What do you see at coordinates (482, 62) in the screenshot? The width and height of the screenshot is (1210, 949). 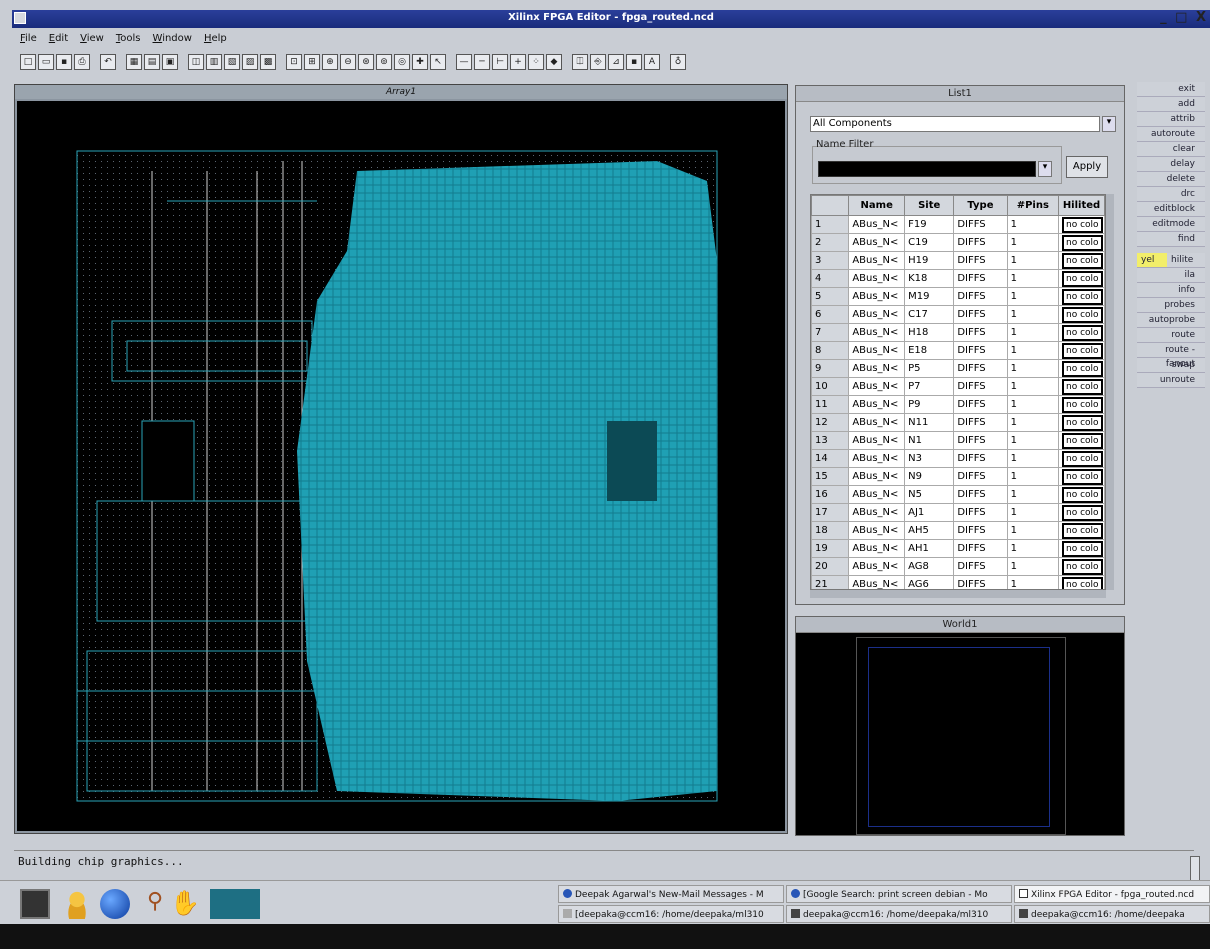 I see `hline-tool-icon: ─` at bounding box center [482, 62].